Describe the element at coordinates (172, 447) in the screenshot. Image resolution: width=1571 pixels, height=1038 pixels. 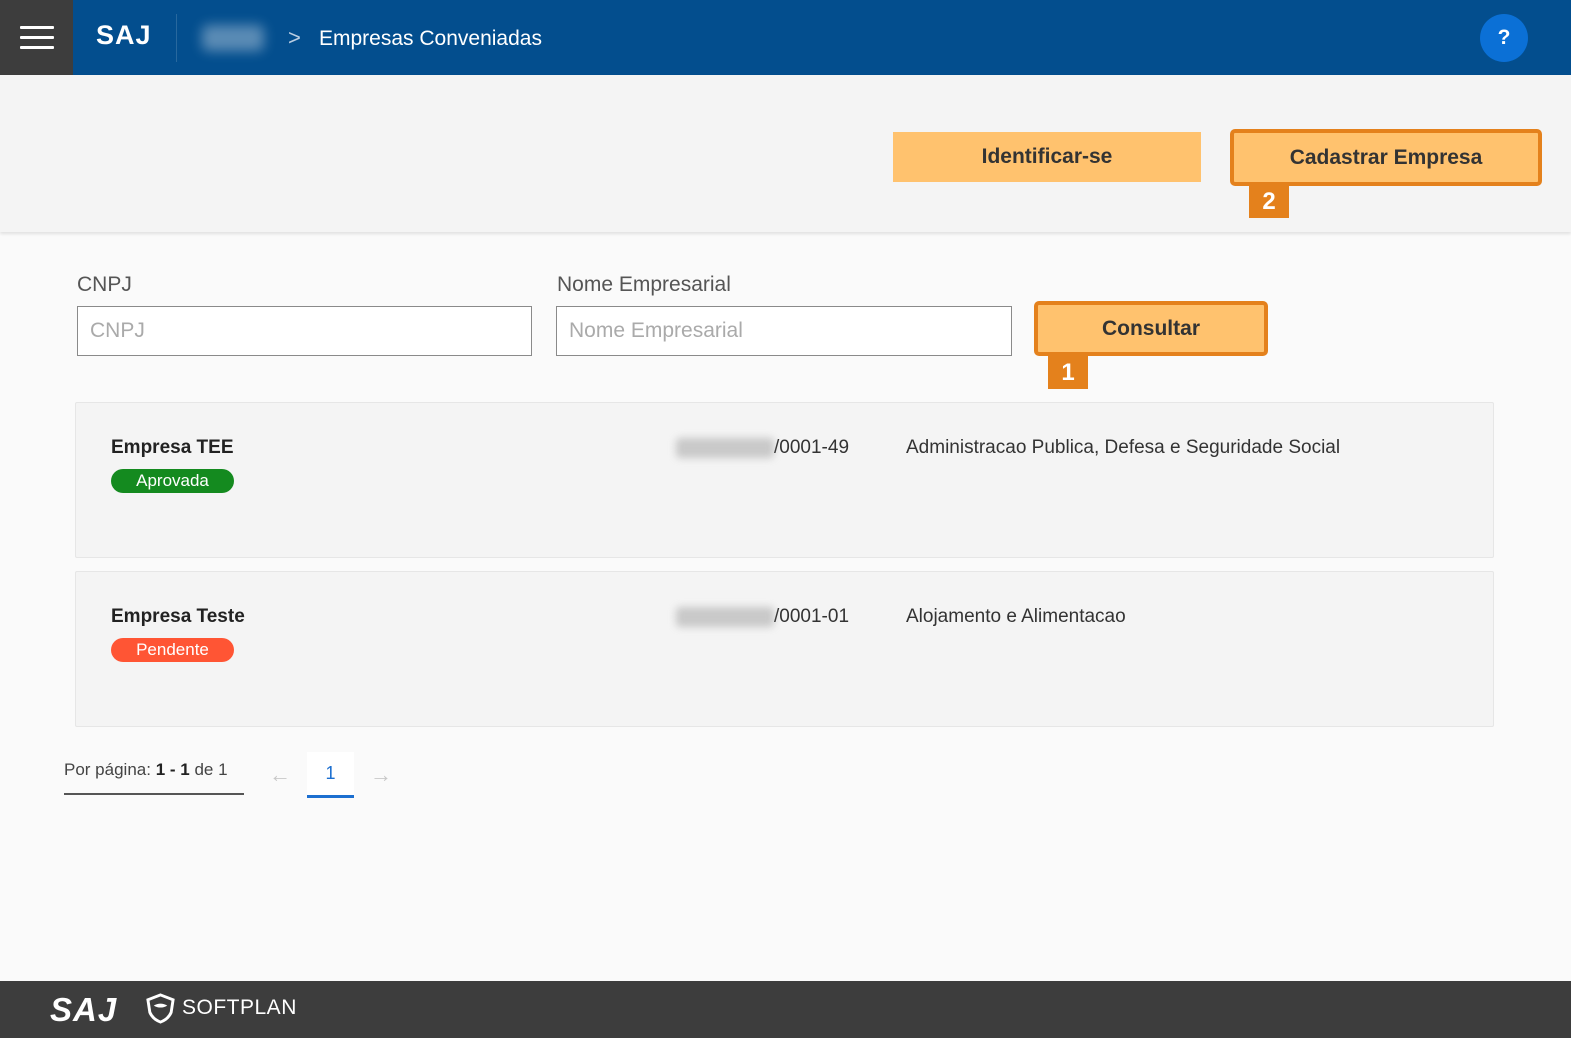
I see `company-name: Empresa TEE` at that location.